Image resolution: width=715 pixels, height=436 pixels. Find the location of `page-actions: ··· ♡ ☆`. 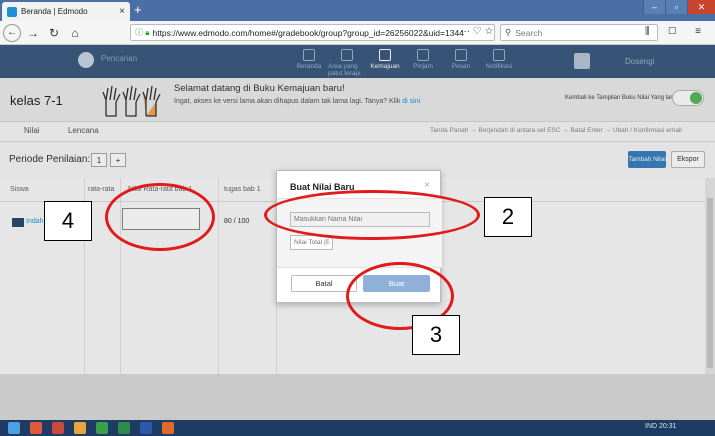

page-actions: ··· ♡ ☆ is located at coordinates (476, 31).